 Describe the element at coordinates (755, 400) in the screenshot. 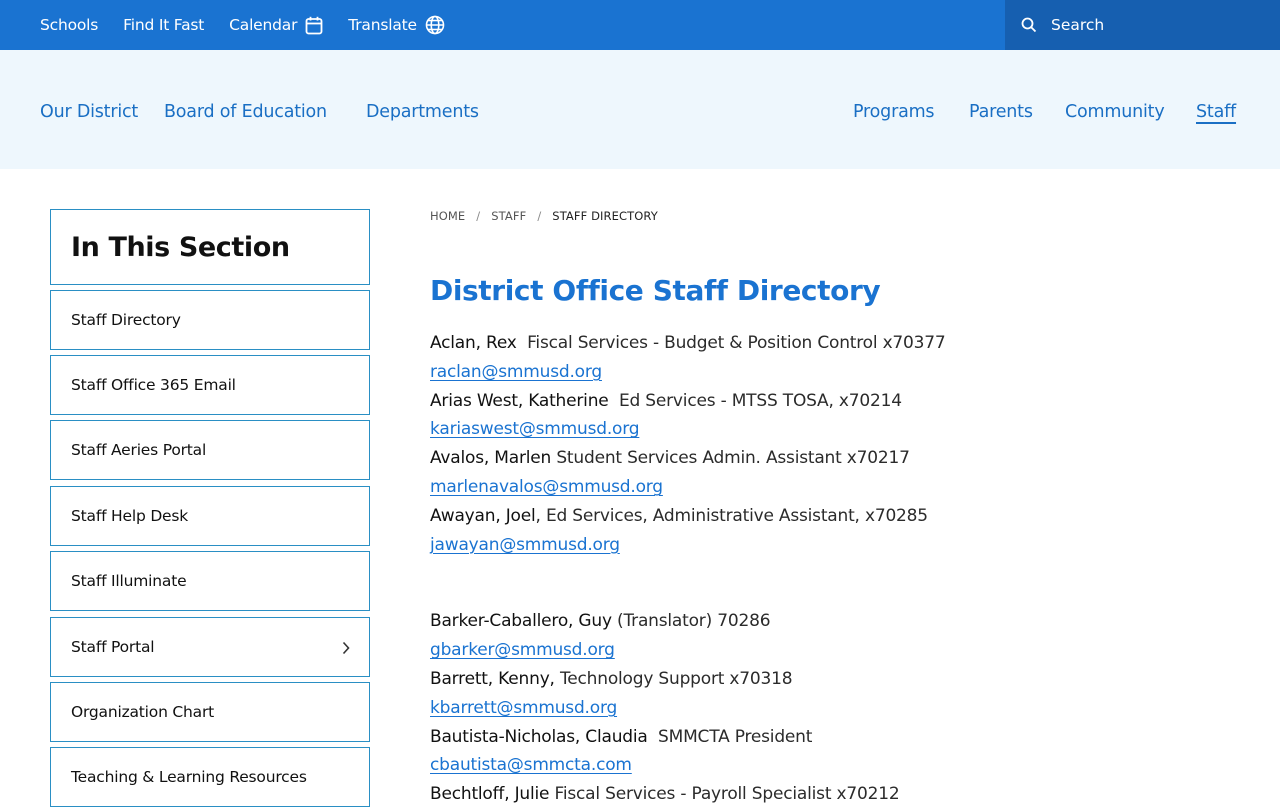

I see `staff-detail: Ed Services - MTSS TOSA, x70214` at that location.